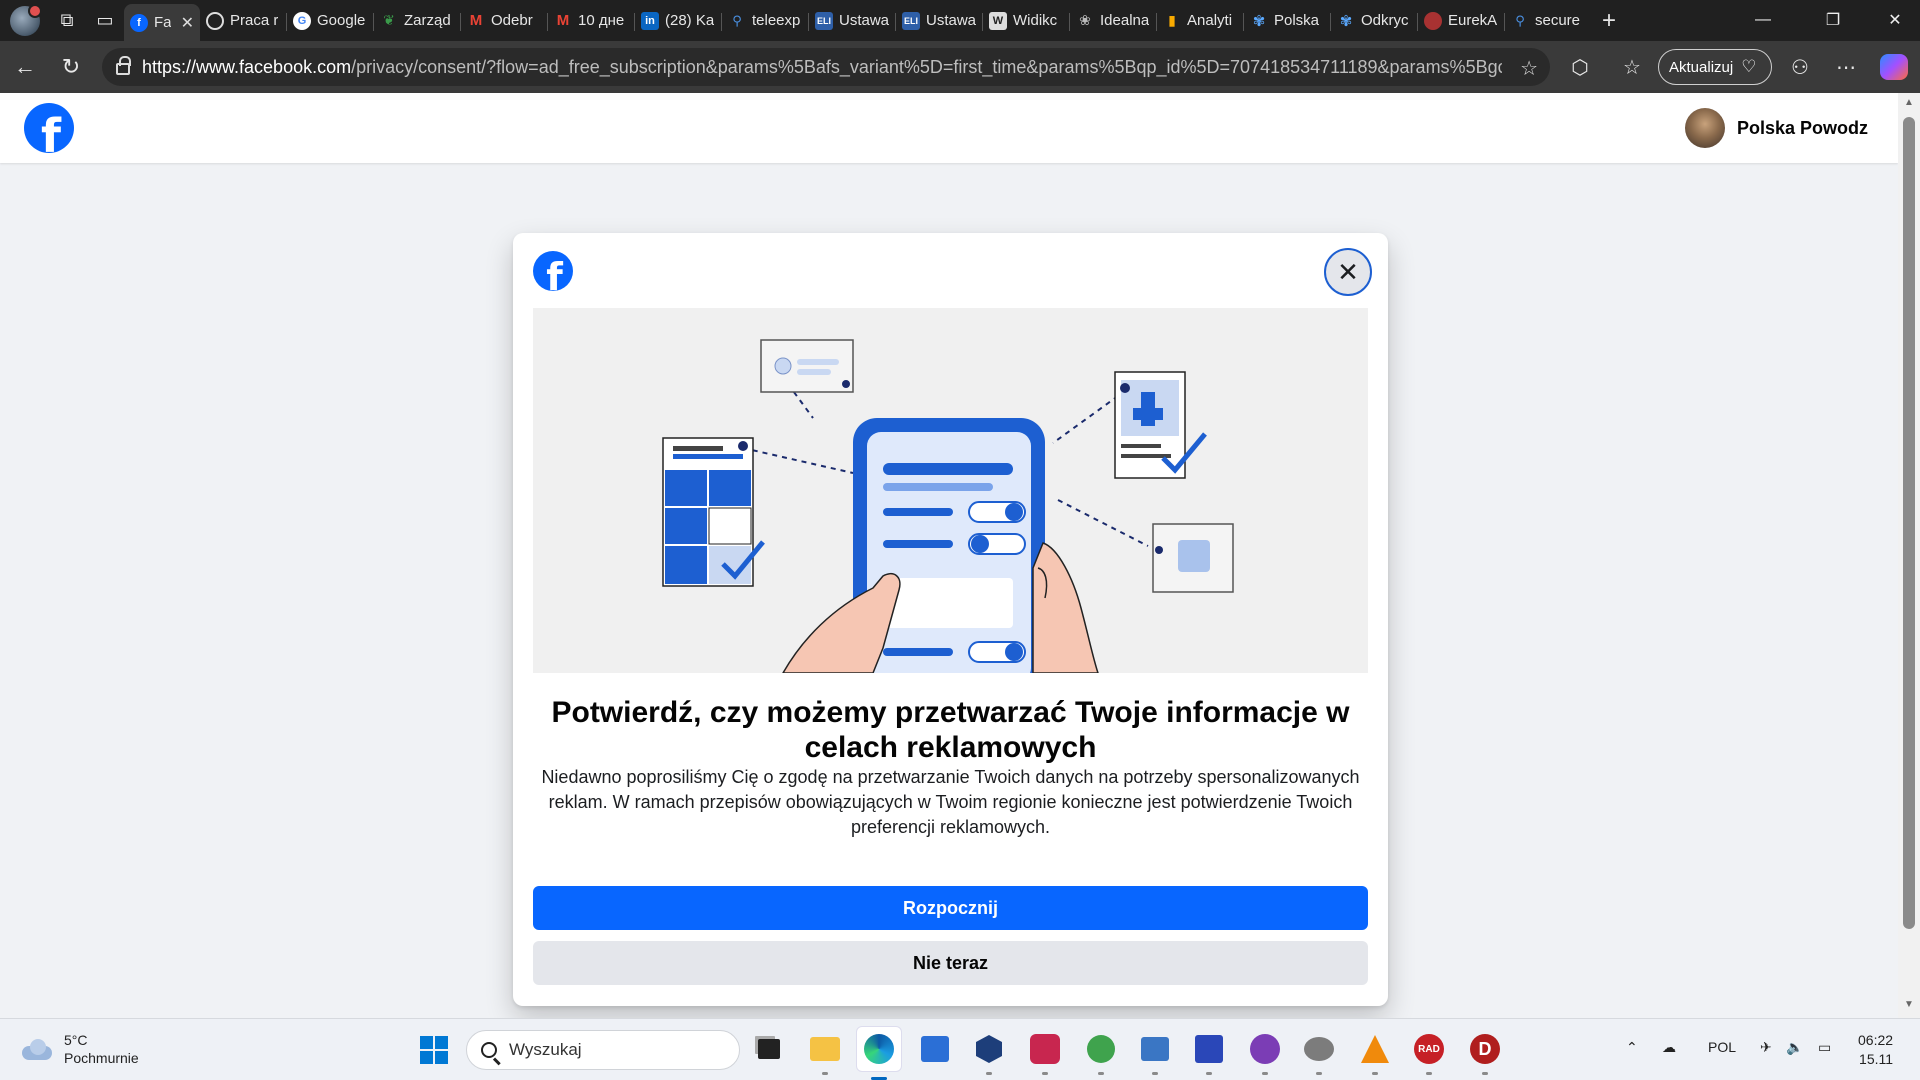  I want to click on scroll-up-icon: ▲, so click(1909, 102).